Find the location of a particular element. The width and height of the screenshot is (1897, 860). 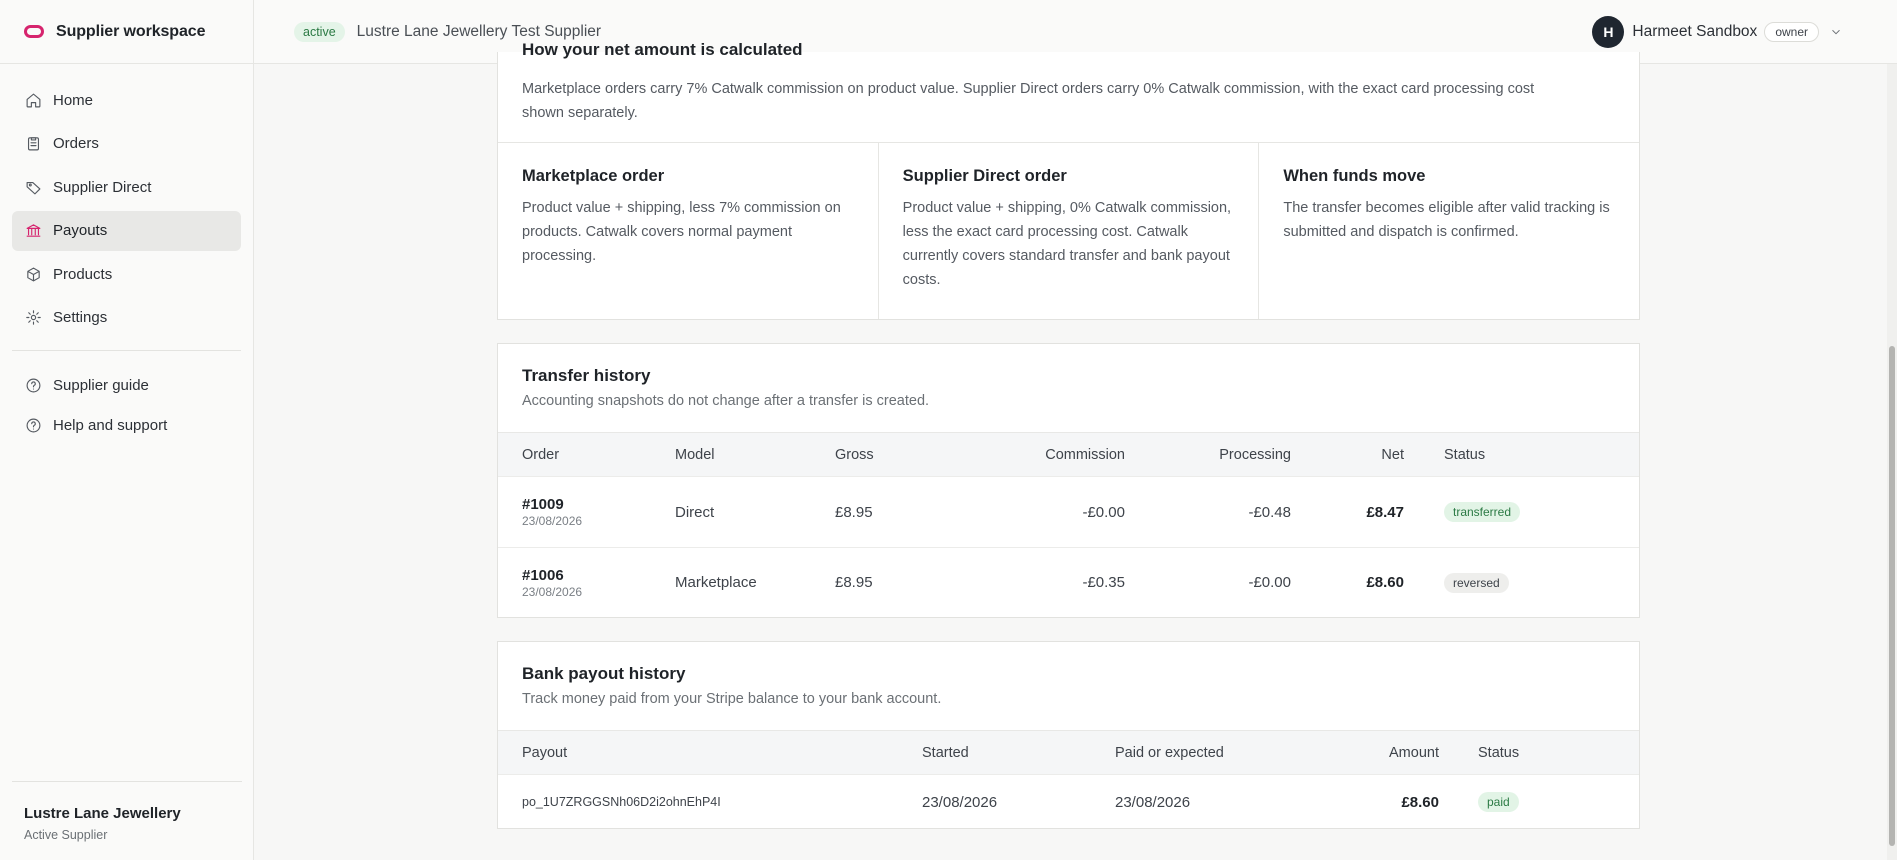

tag-icon is located at coordinates (33, 187).